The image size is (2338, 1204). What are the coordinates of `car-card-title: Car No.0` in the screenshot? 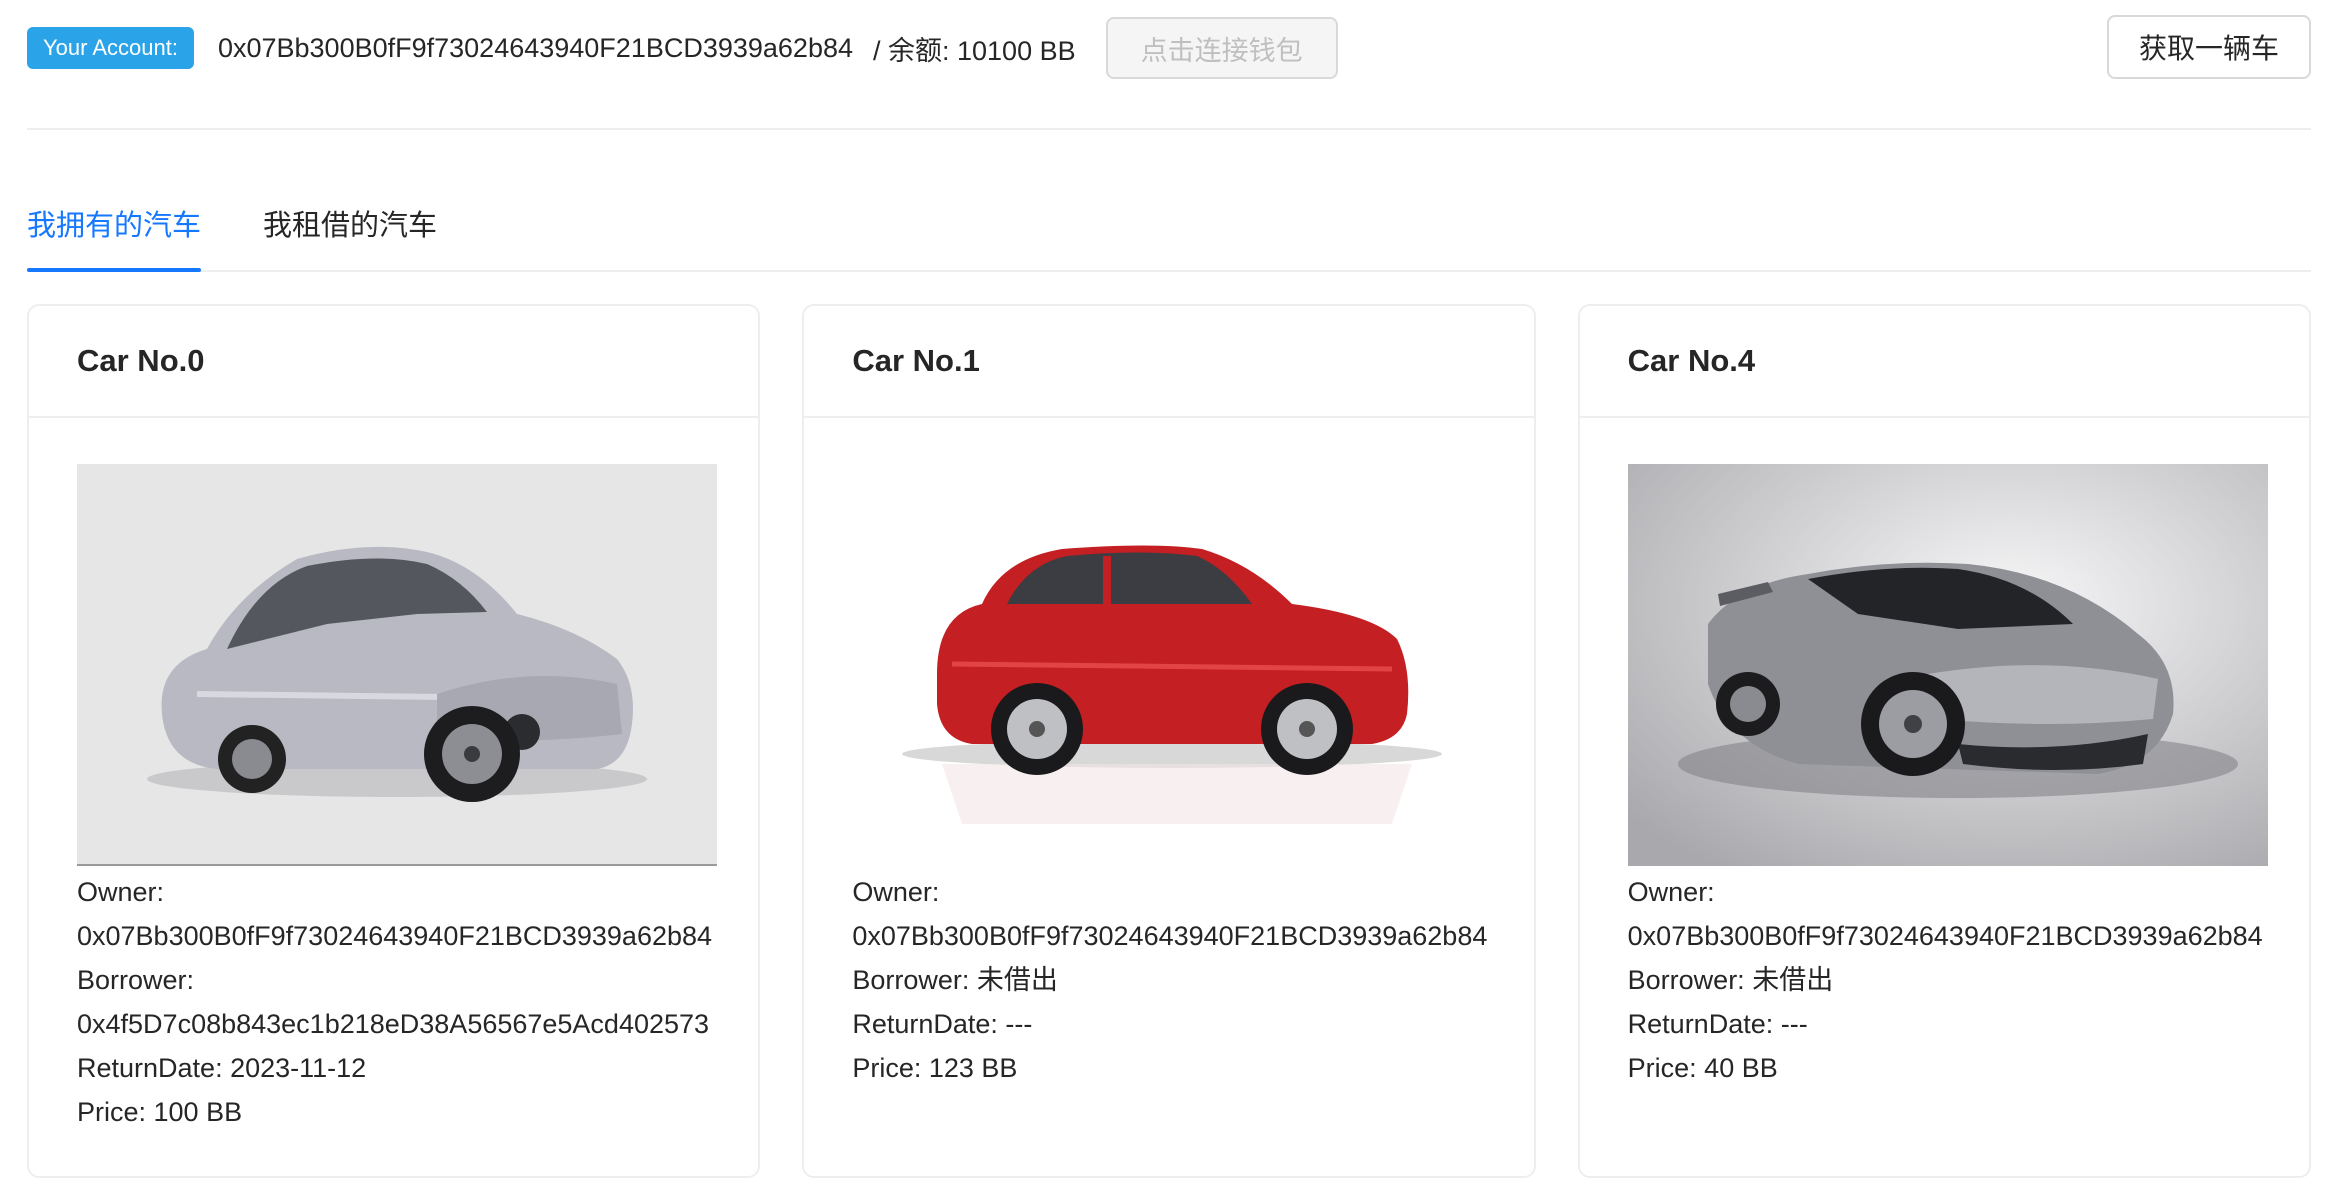 It's located at (394, 362).